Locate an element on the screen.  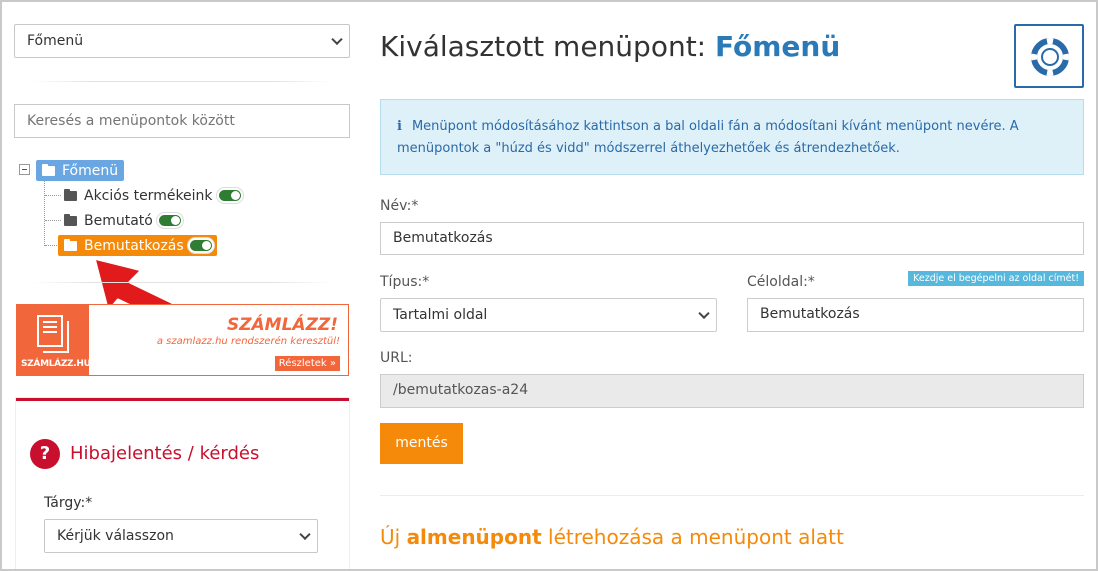
help-button is located at coordinates (1049, 56).